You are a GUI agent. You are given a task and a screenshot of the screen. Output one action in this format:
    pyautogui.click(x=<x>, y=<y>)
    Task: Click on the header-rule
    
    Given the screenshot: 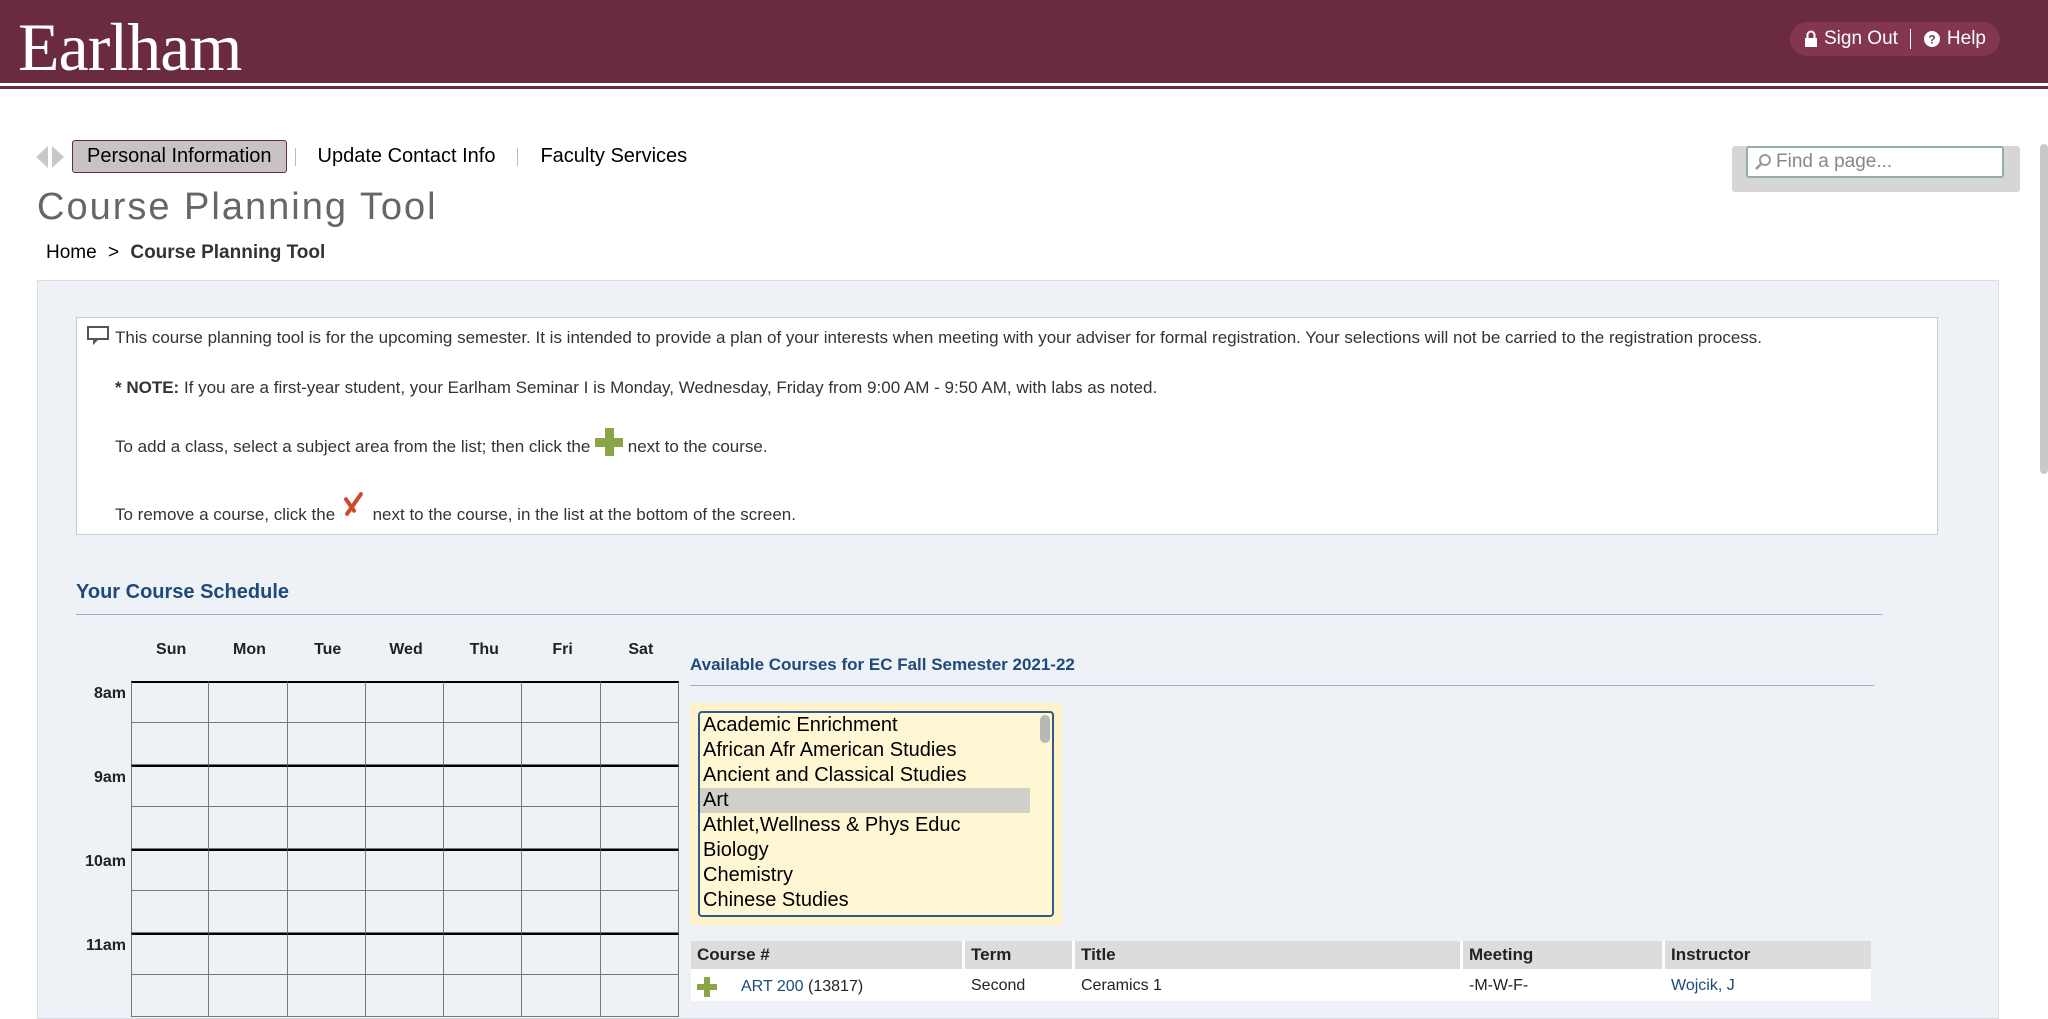 What is the action you would take?
    pyautogui.click(x=1024, y=81)
    